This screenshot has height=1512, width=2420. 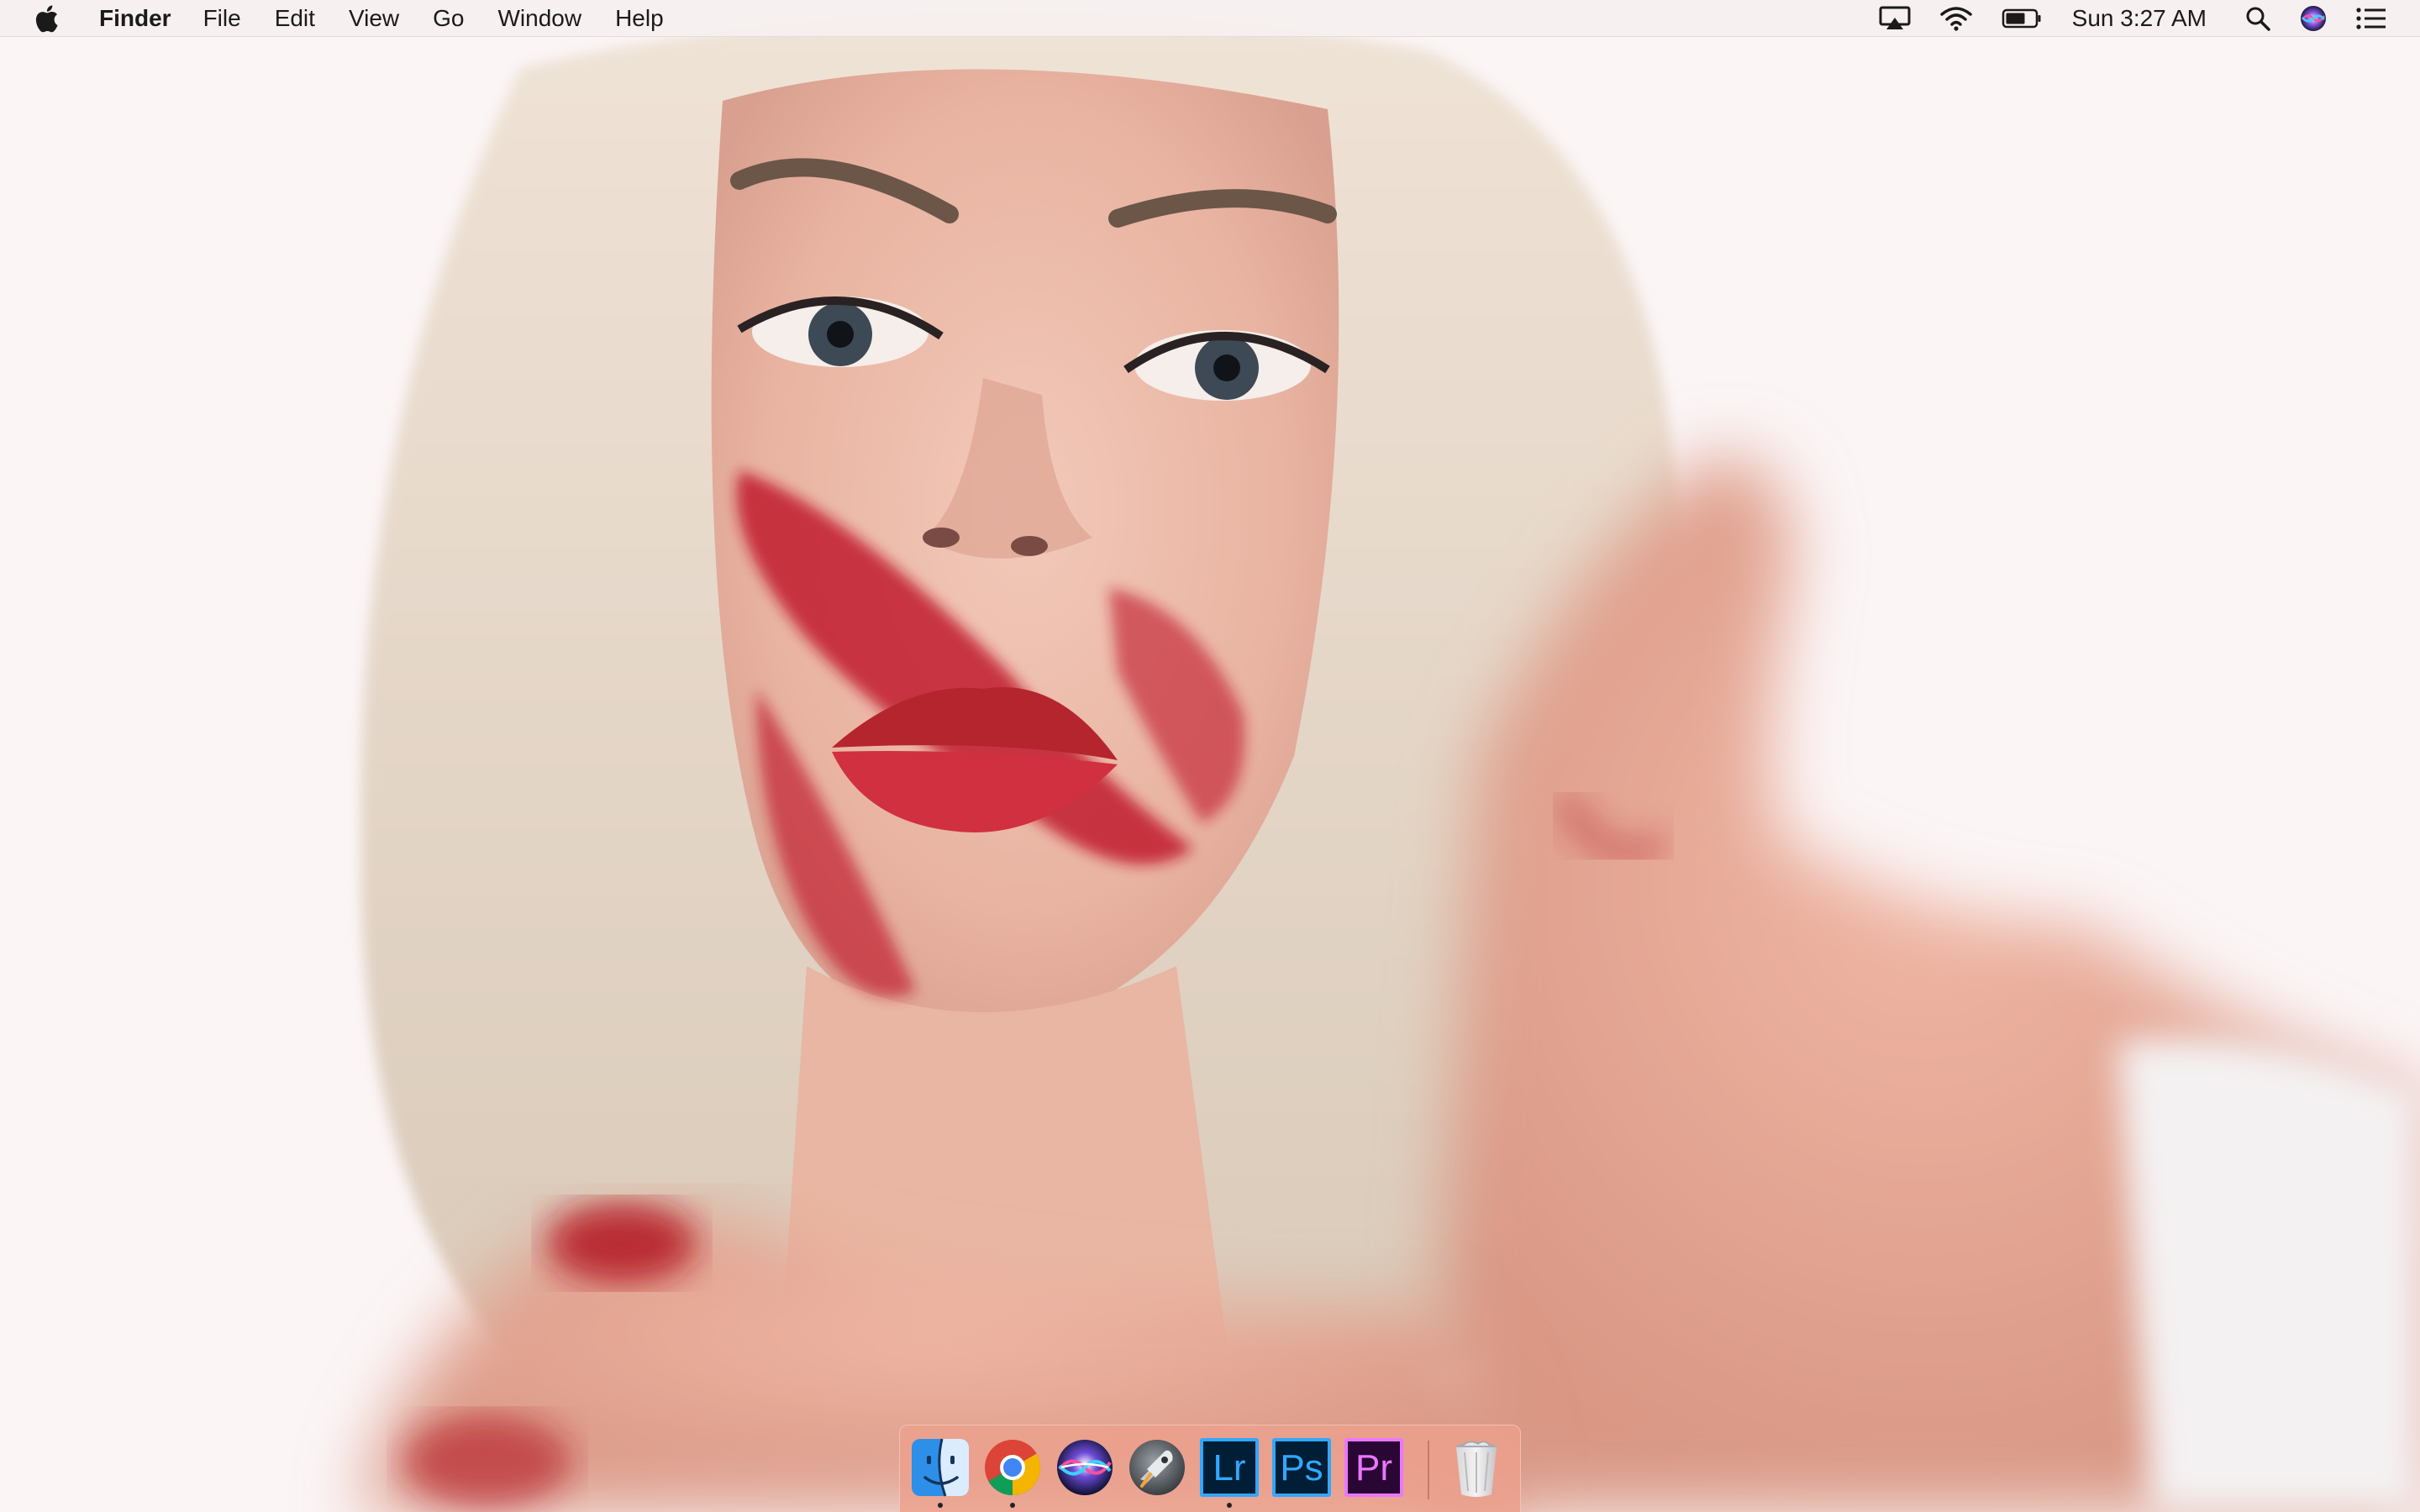 I want to click on trash-icon, so click(x=1476, y=1469).